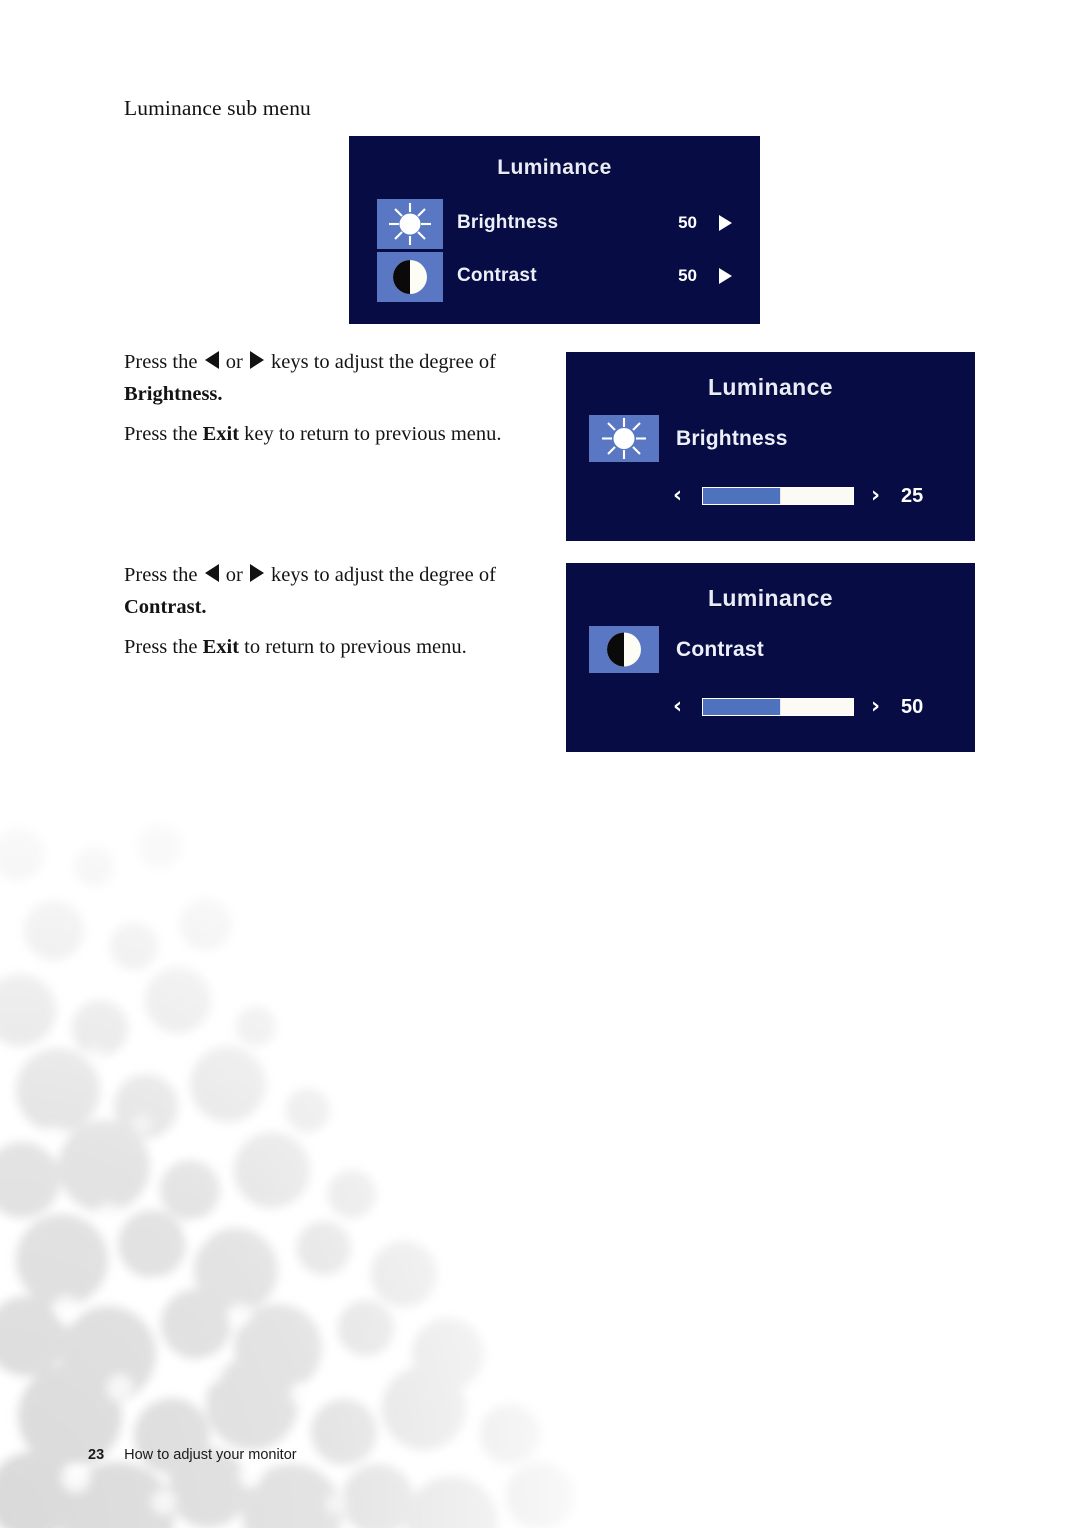  Describe the element at coordinates (210, 1455) in the screenshot. I see `footer-chapter-title: How to adjust your monitor` at that location.